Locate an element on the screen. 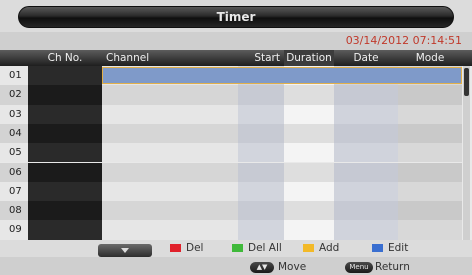 The height and width of the screenshot is (275, 472). column-header-mode: Mode is located at coordinates (430, 58).